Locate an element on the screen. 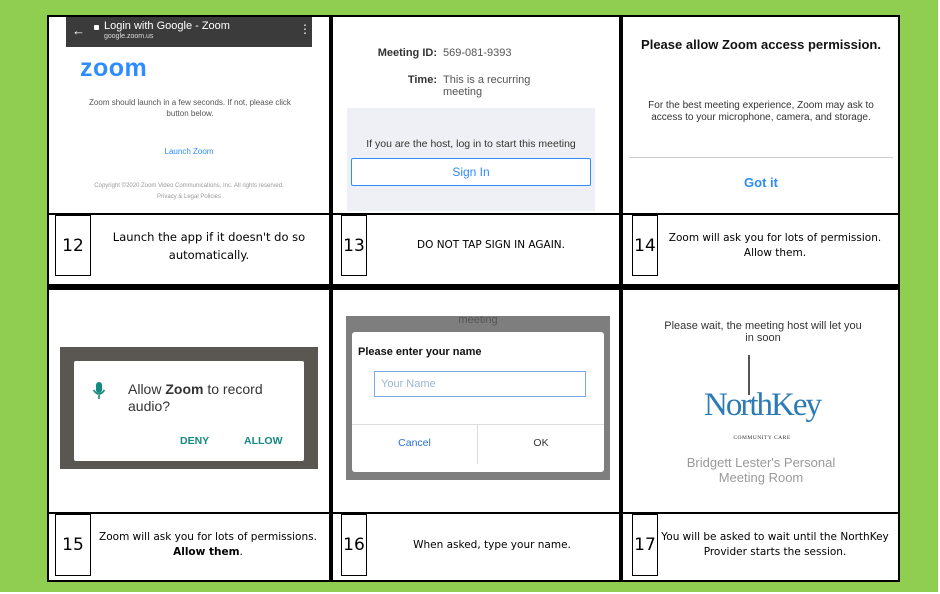  got-it-button: Got it is located at coordinates (761, 182).